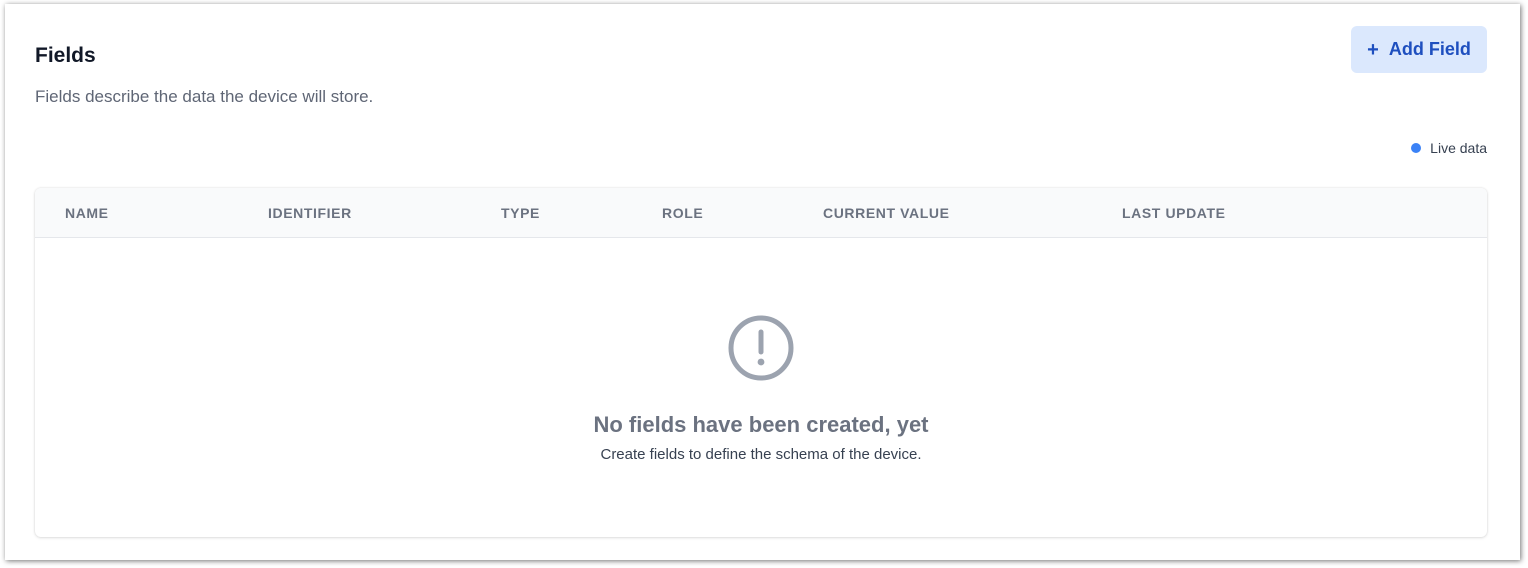  I want to click on add-field-label: Add Field, so click(1429, 49).